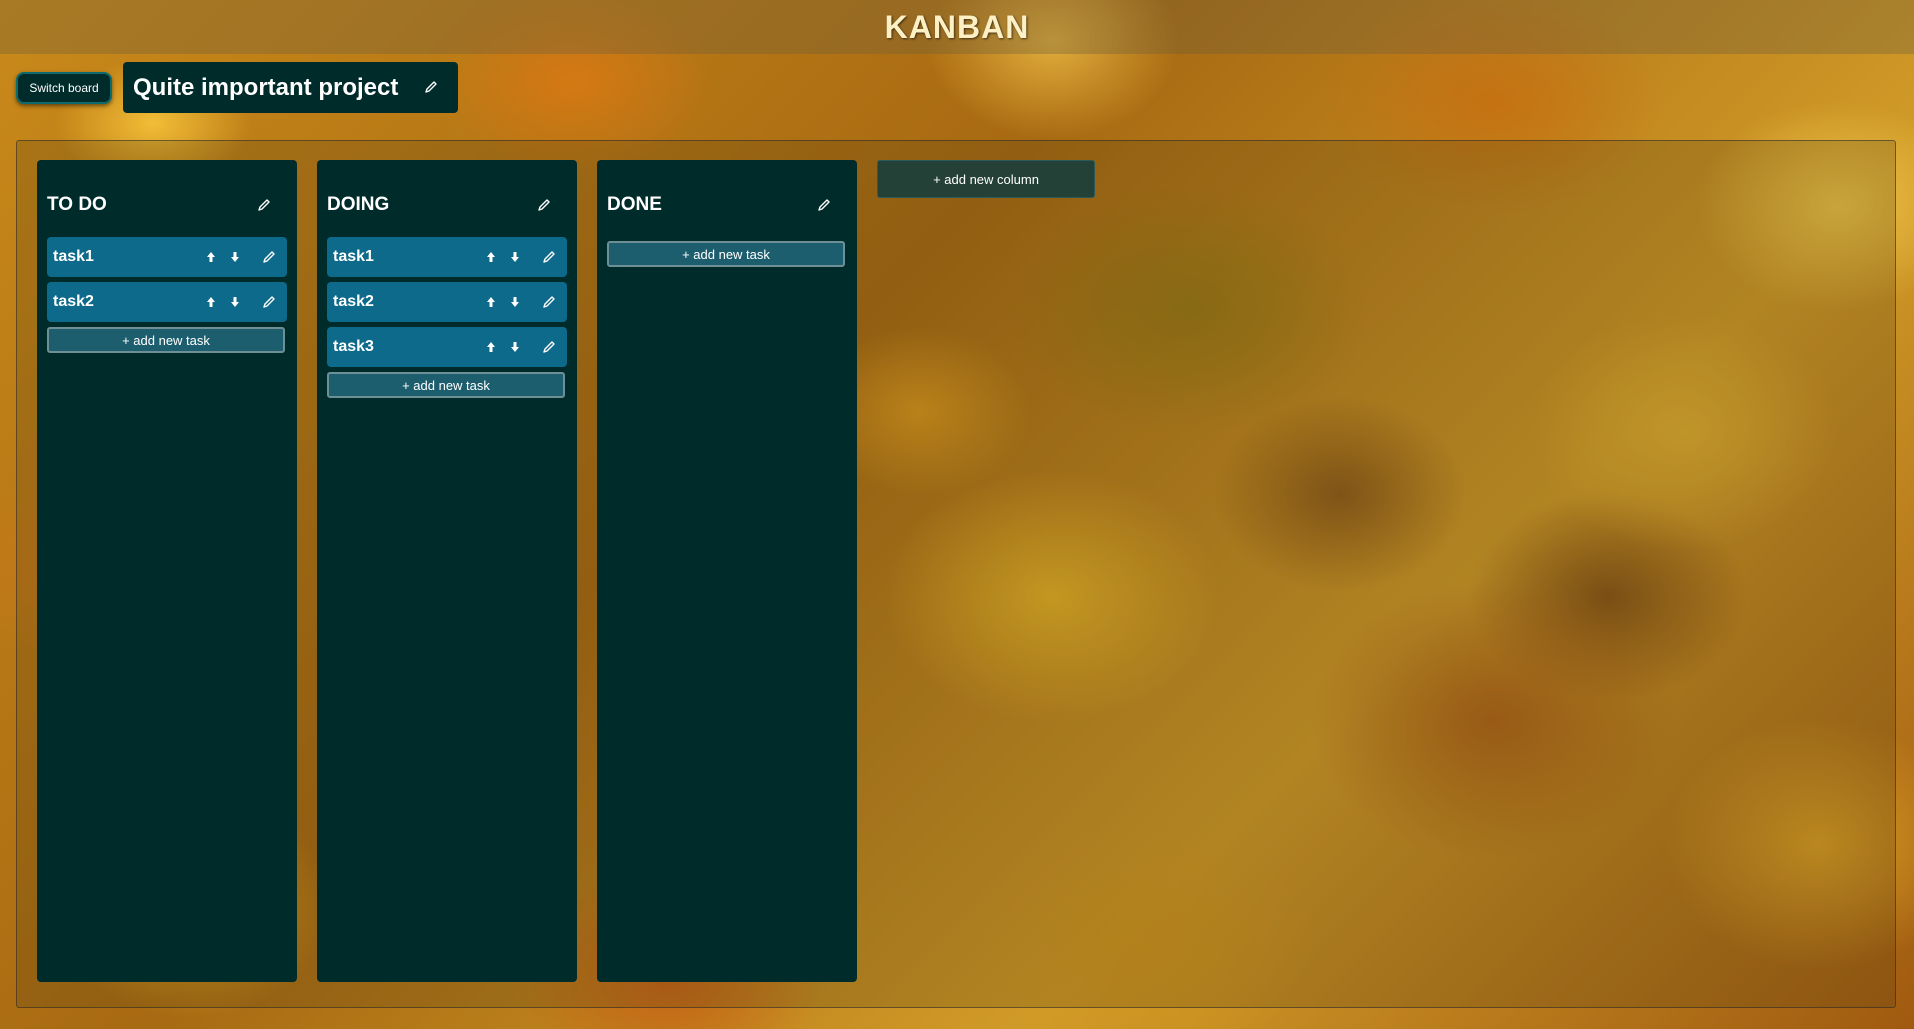  I want to click on board-title: Quite important project, so click(266, 87).